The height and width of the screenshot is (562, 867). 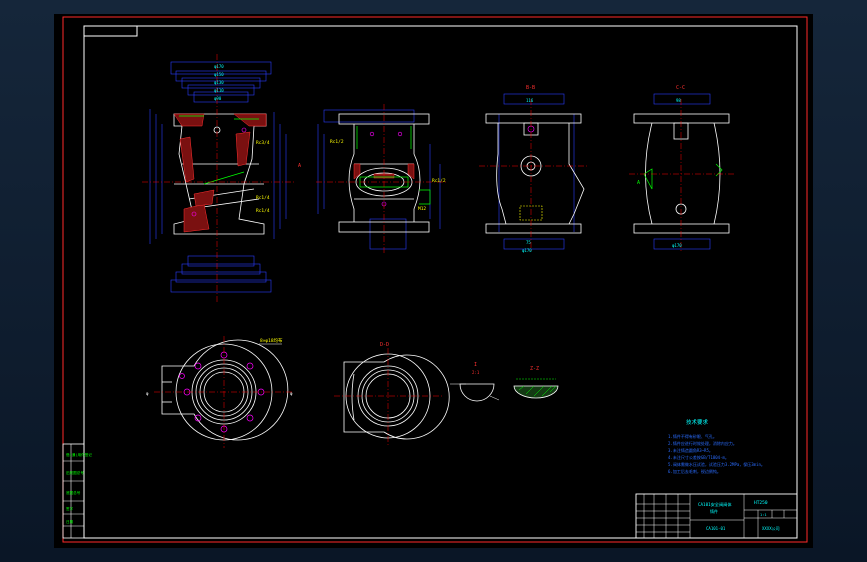 What do you see at coordinates (475, 382) in the screenshot?
I see `detail-i-view: I 2:1` at bounding box center [475, 382].